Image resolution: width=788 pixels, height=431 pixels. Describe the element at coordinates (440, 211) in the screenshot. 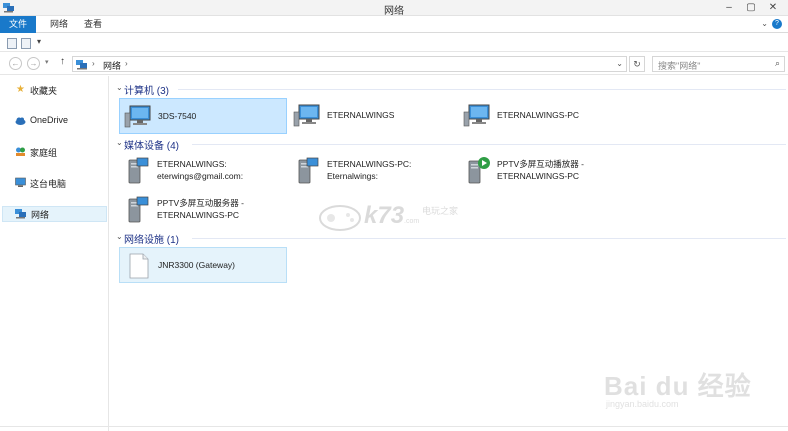

I see `k73-subtitle: 电玩之家` at that location.